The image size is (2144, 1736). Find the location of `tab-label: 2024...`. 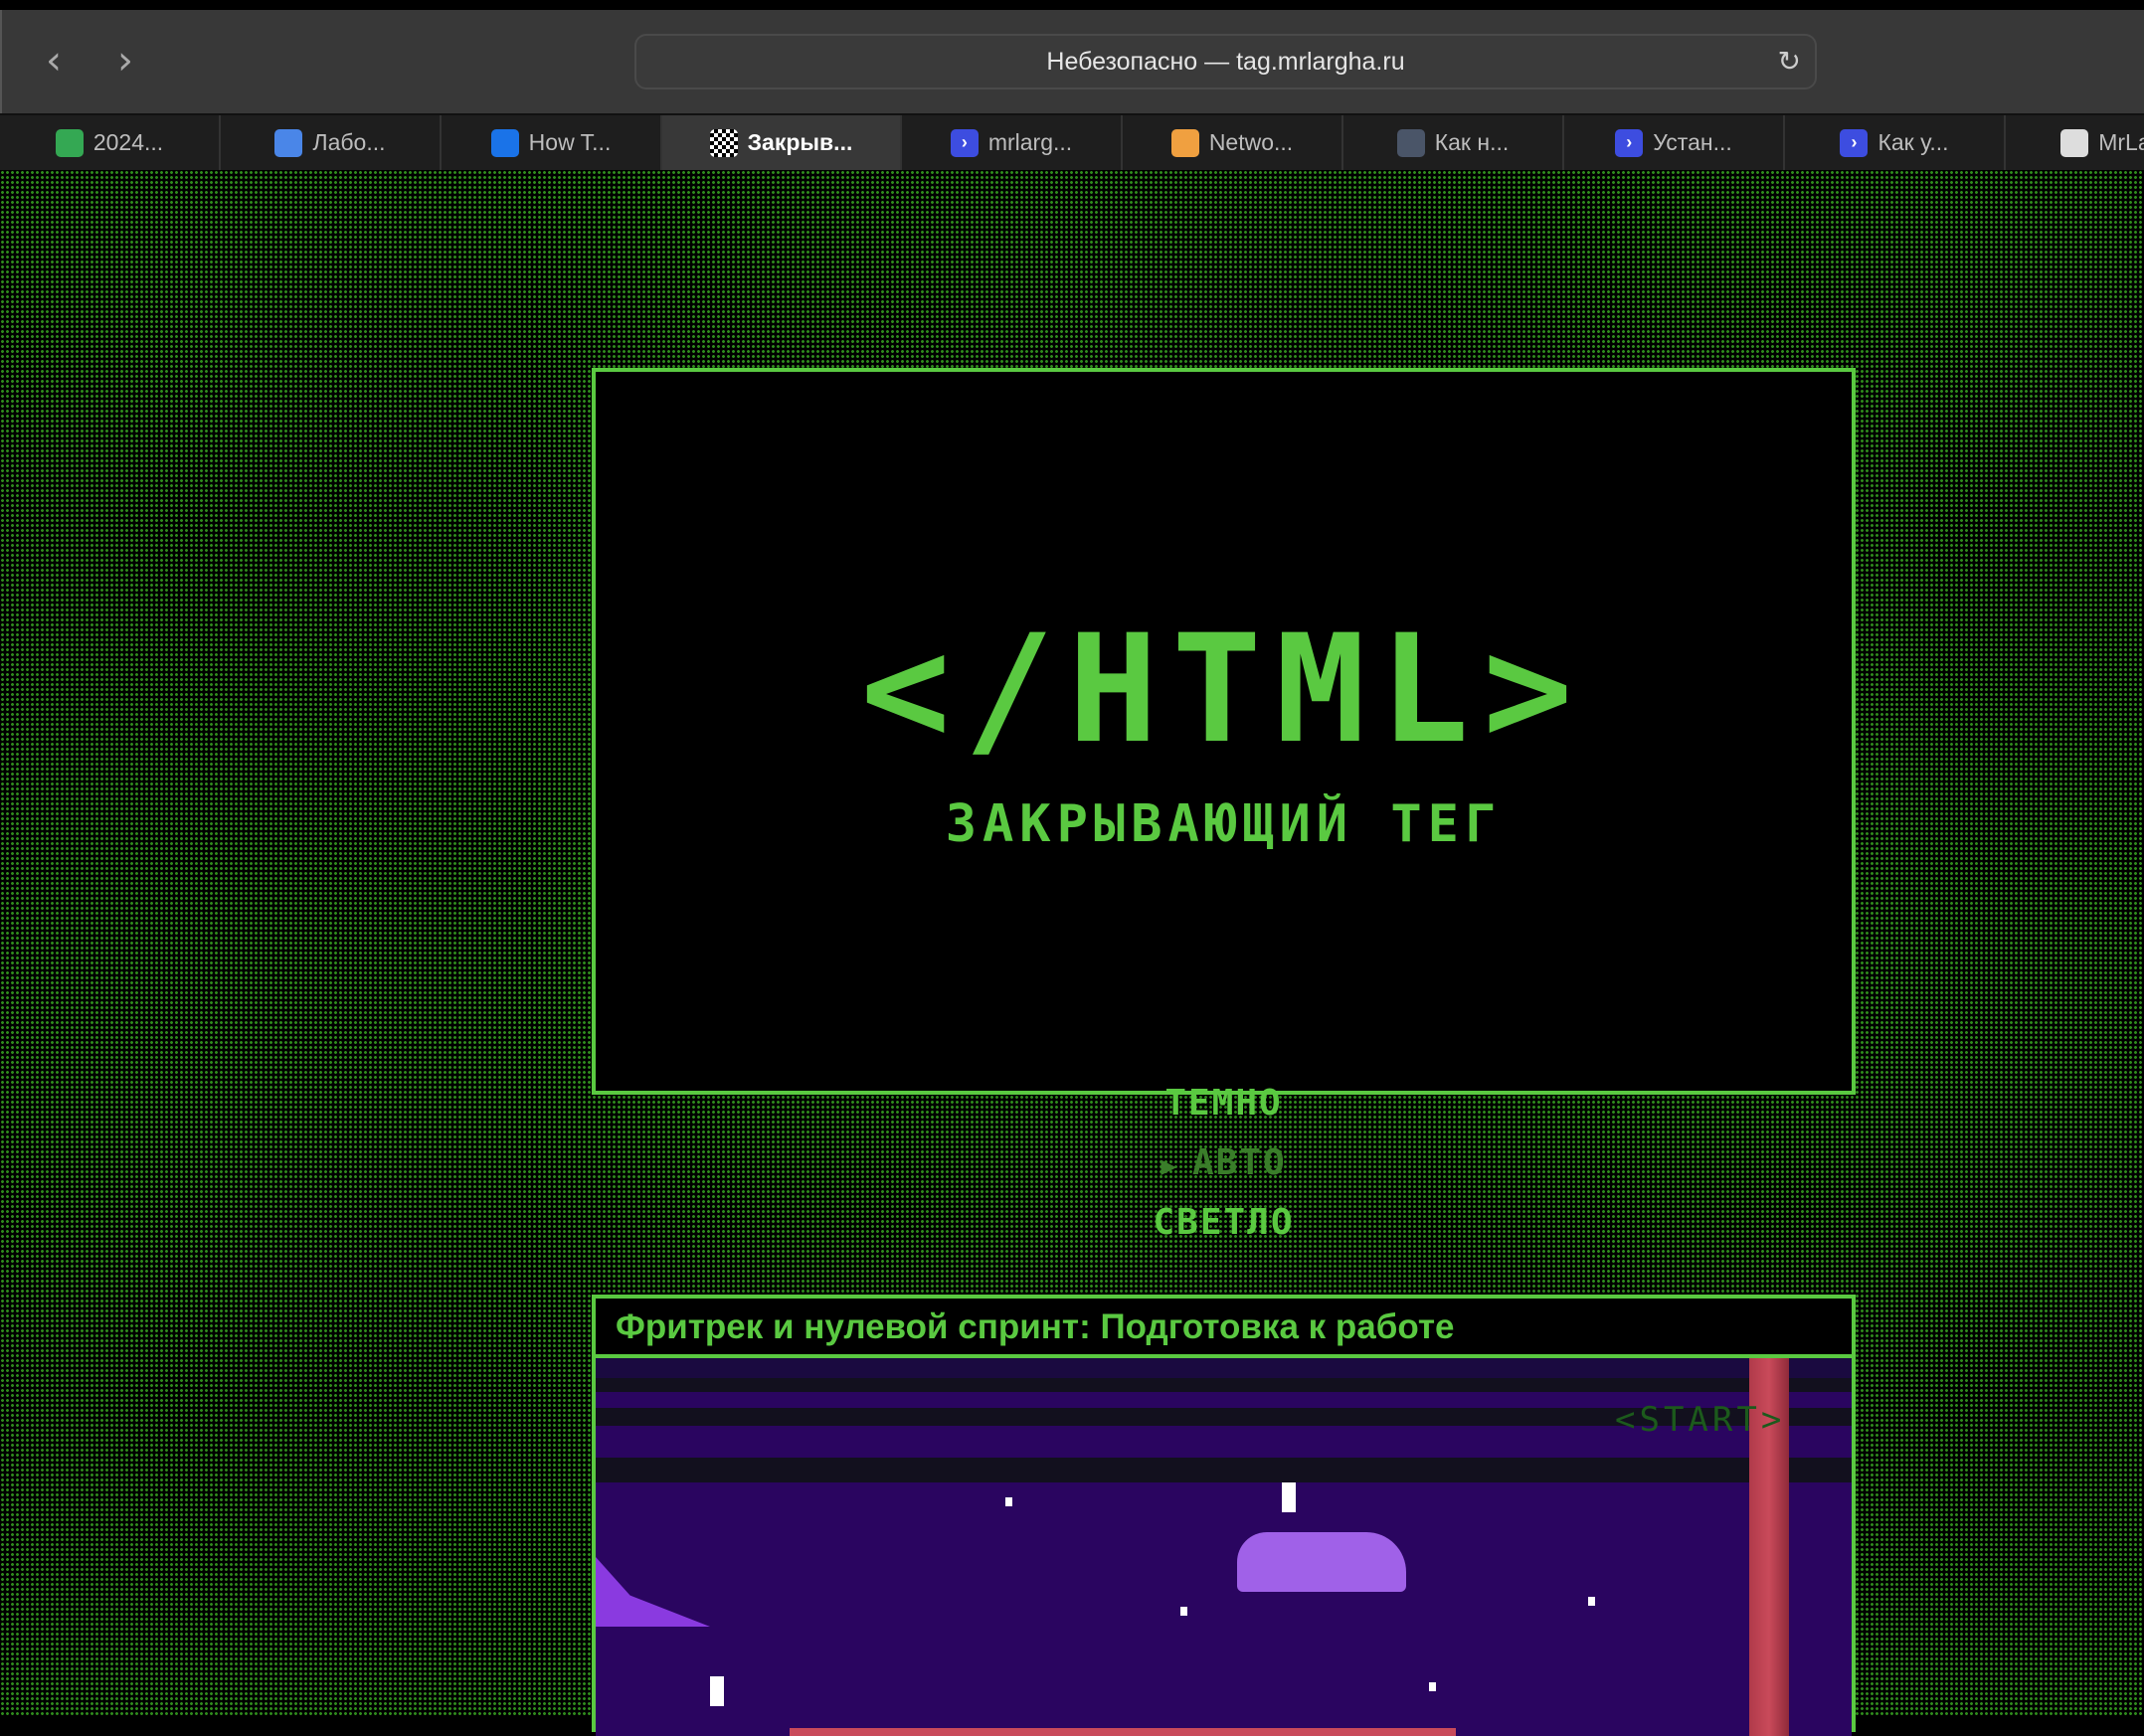

tab-label: 2024... is located at coordinates (128, 142).